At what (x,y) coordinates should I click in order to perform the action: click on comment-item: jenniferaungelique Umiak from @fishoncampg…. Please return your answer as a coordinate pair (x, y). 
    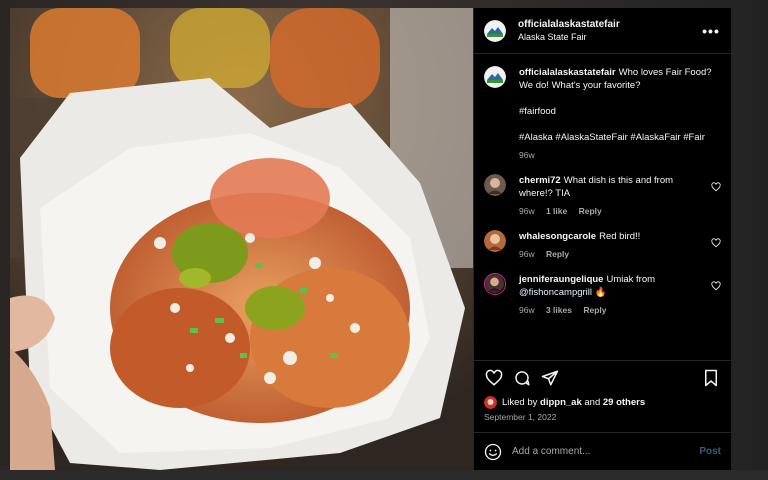
    Looking at the image, I should click on (602, 294).